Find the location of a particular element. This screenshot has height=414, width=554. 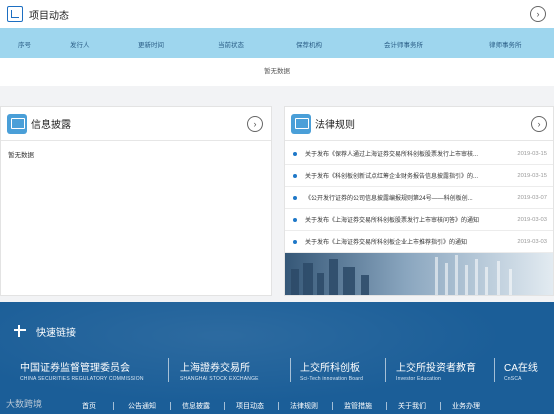

sse-logo-link: 上海證券交易所 SHANGHAI STOCK EXCHANGE is located at coordinates (219, 370).